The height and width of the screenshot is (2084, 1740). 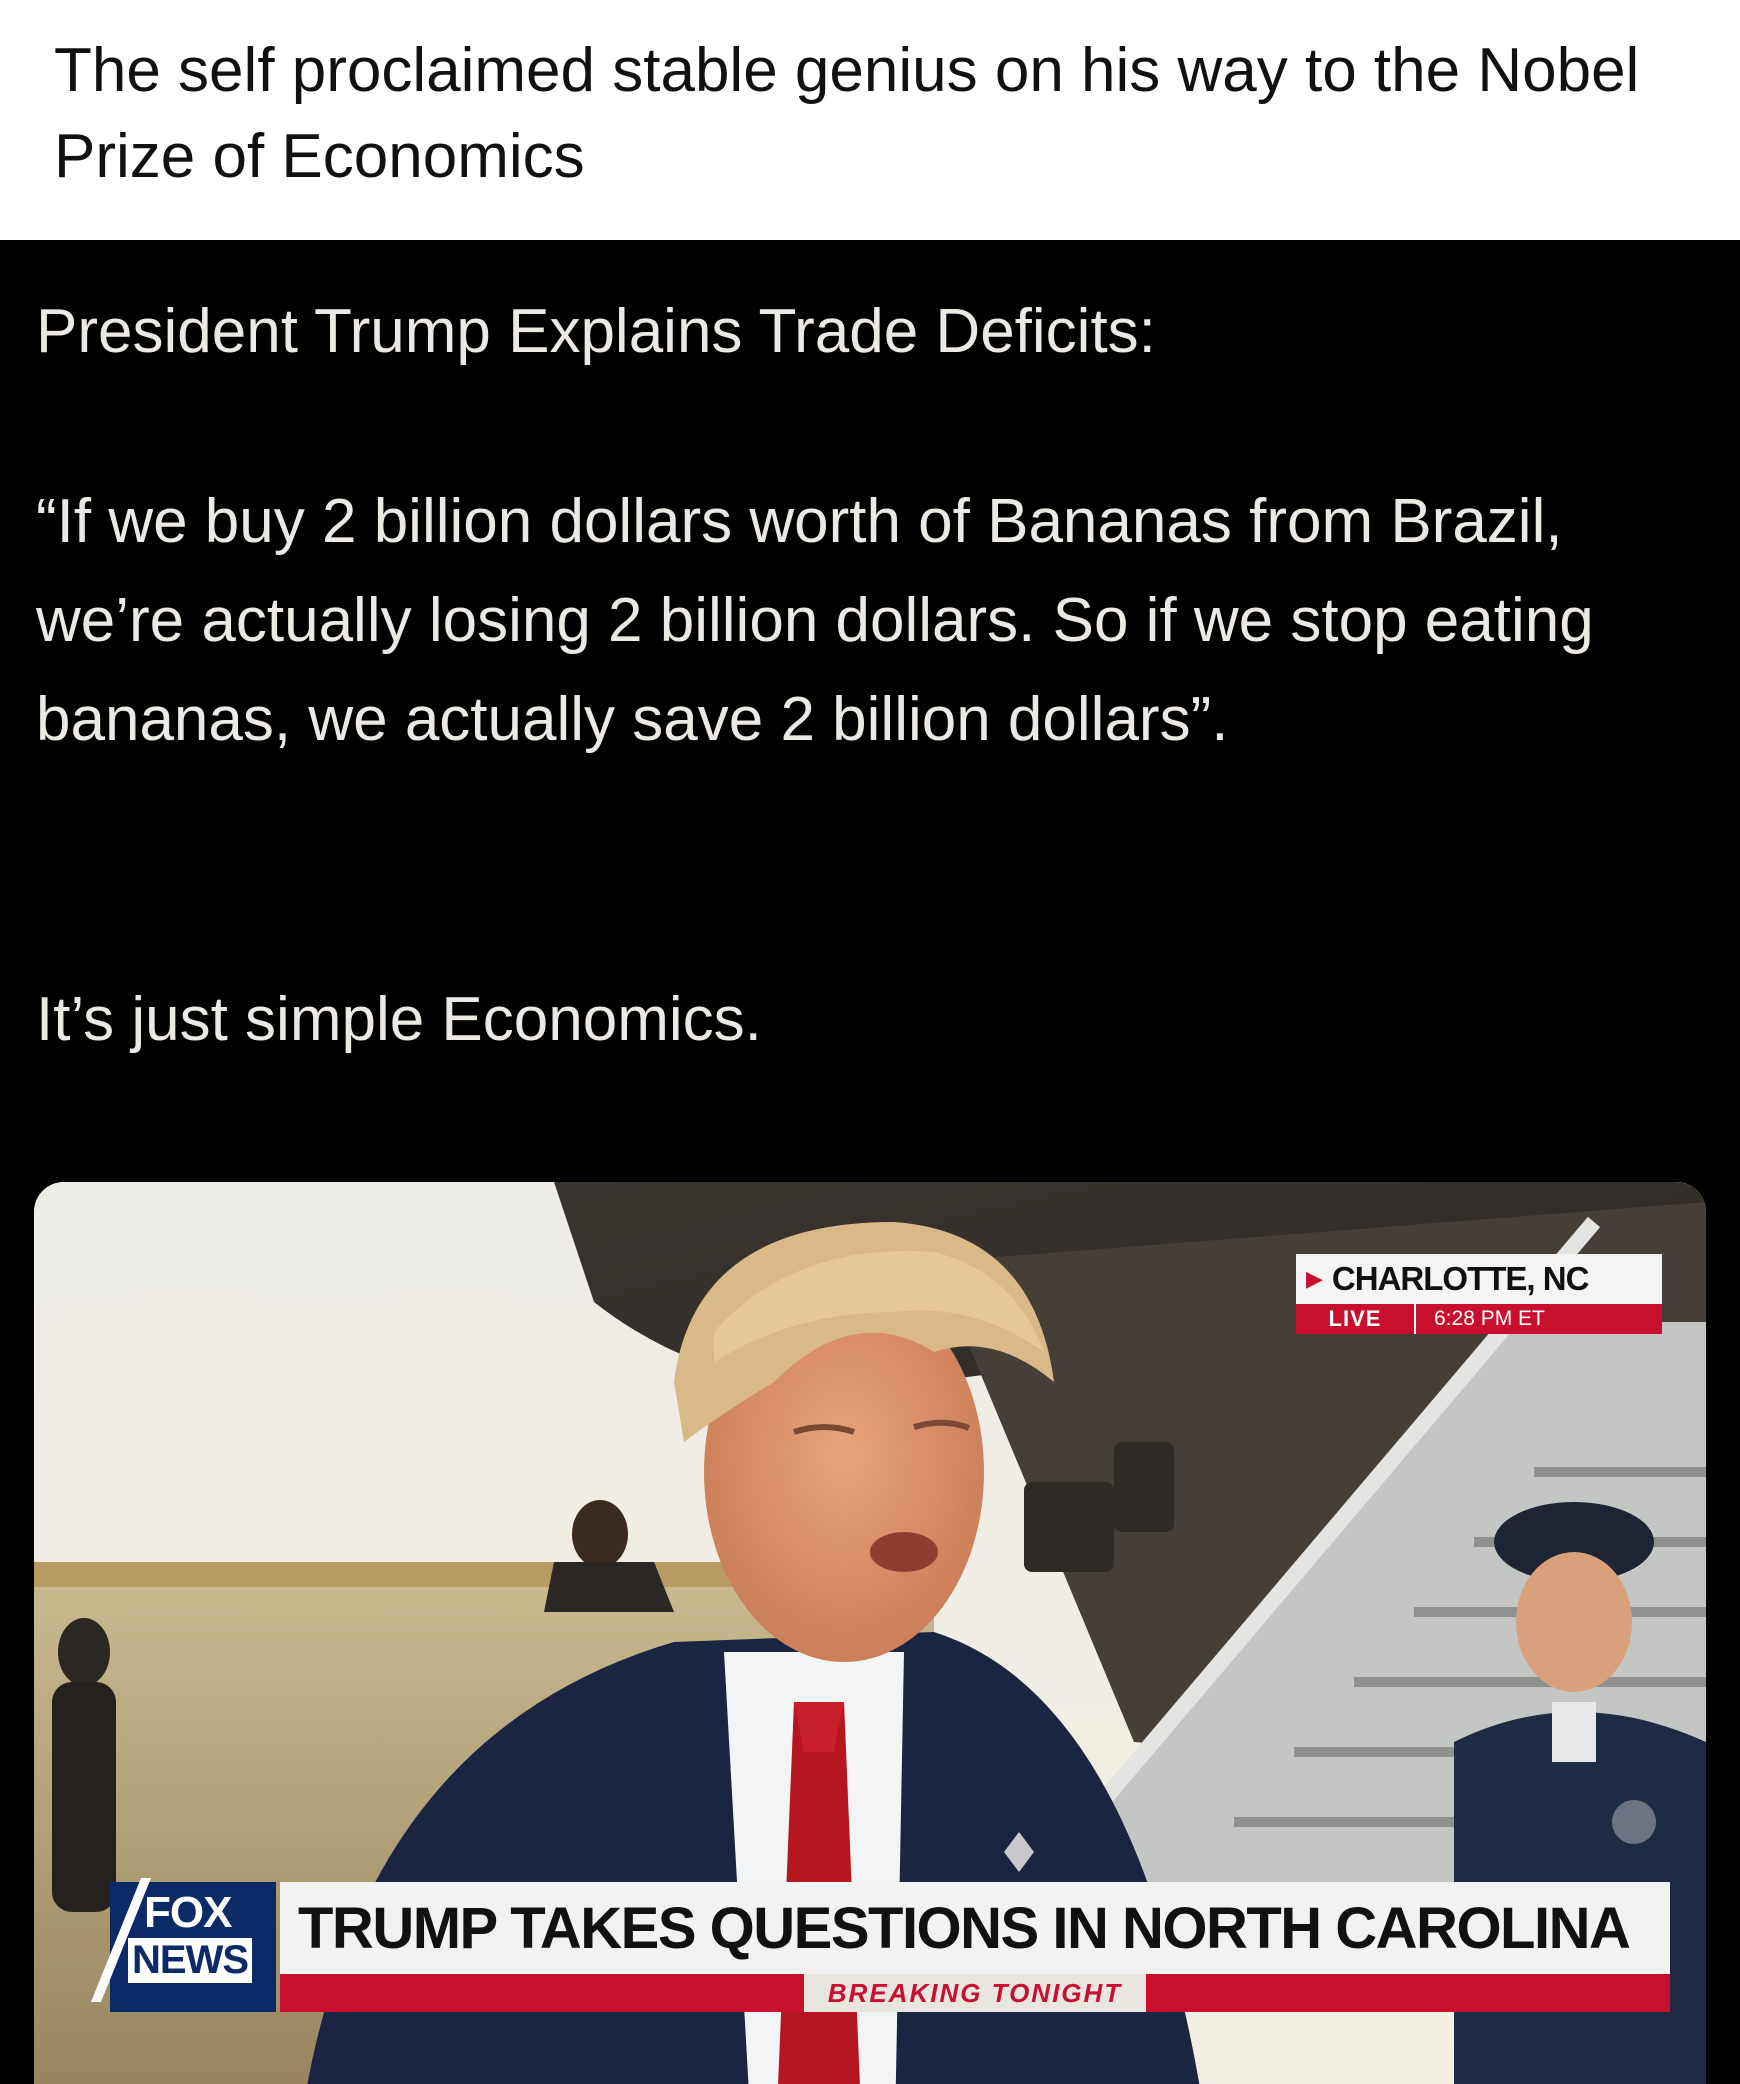 I want to click on tweet-conclusion: It’s just simple Economics., so click(x=399, y=1019).